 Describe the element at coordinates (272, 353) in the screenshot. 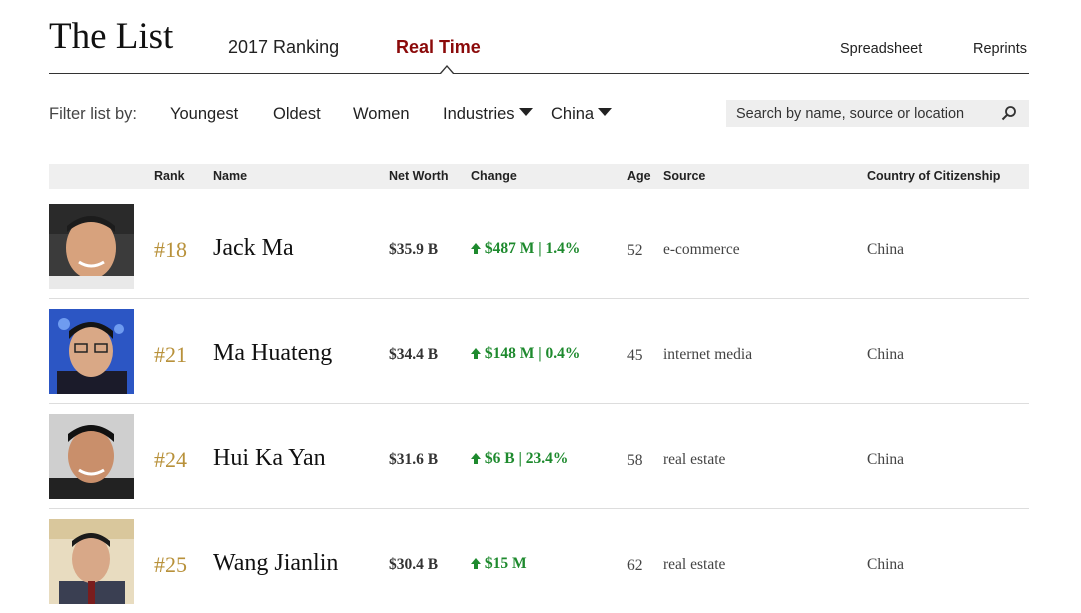

I see `person-name: Ma Huateng` at that location.